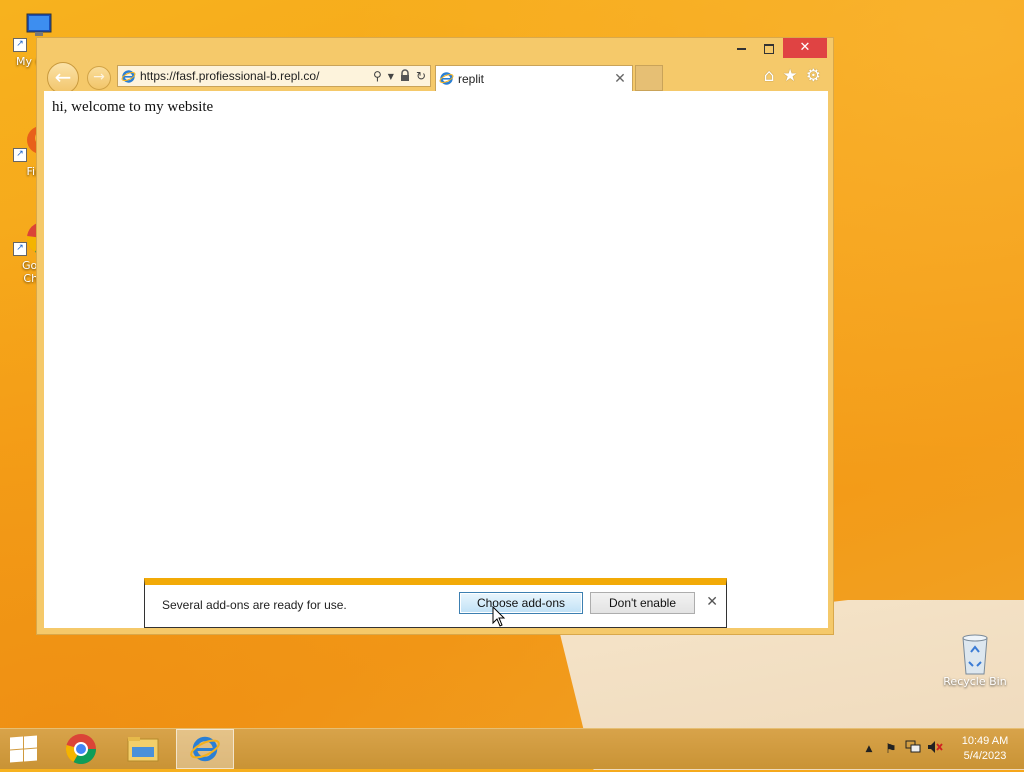 The height and width of the screenshot is (772, 1024). I want to click on close-button: ✕, so click(805, 48).